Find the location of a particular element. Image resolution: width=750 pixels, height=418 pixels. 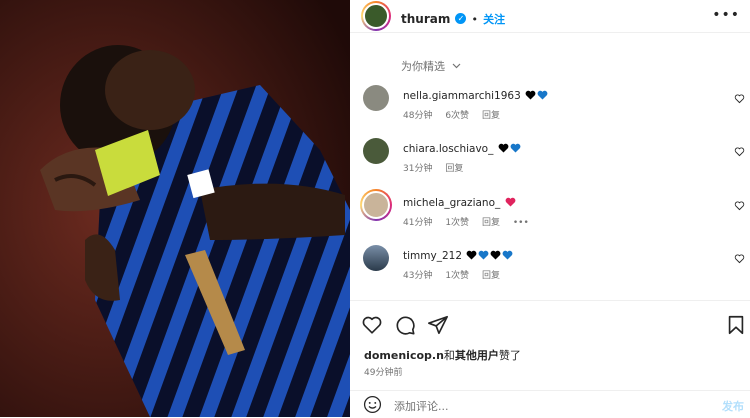

comment-time: 41分钟 is located at coordinates (418, 223).